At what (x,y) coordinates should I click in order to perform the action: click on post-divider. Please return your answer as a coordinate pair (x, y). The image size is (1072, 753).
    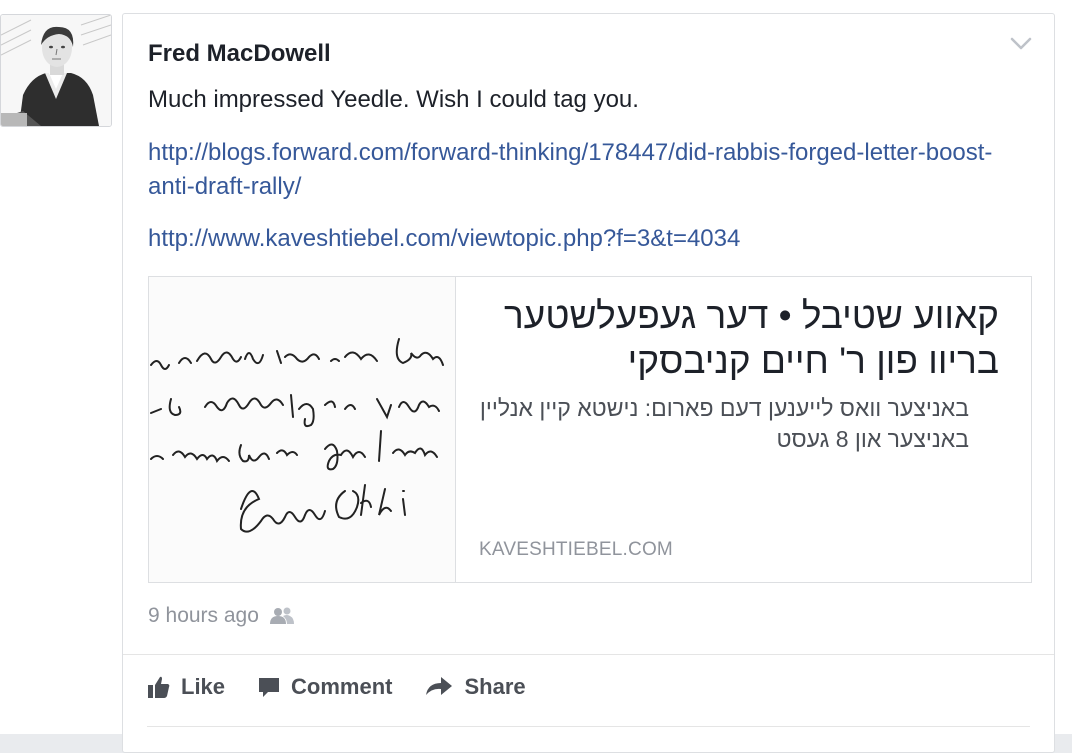
    Looking at the image, I should click on (588, 654).